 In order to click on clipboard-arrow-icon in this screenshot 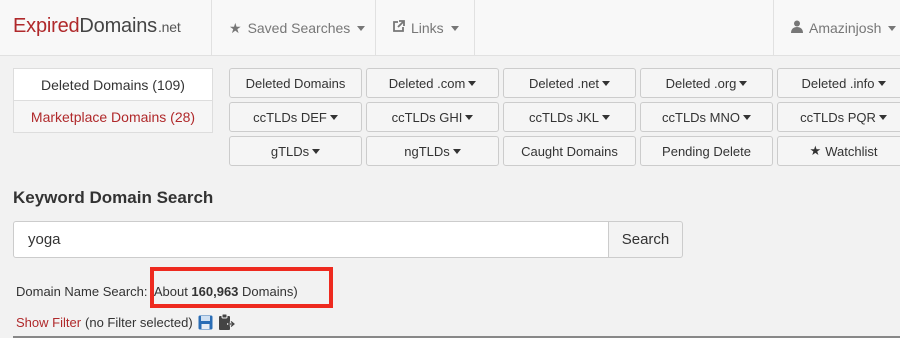, I will do `click(226, 322)`.